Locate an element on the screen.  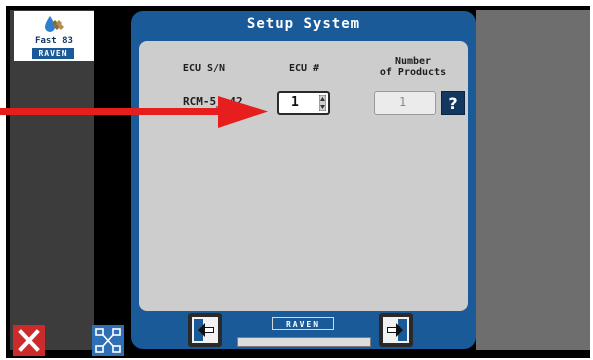
layout-icon is located at coordinates (108, 340).